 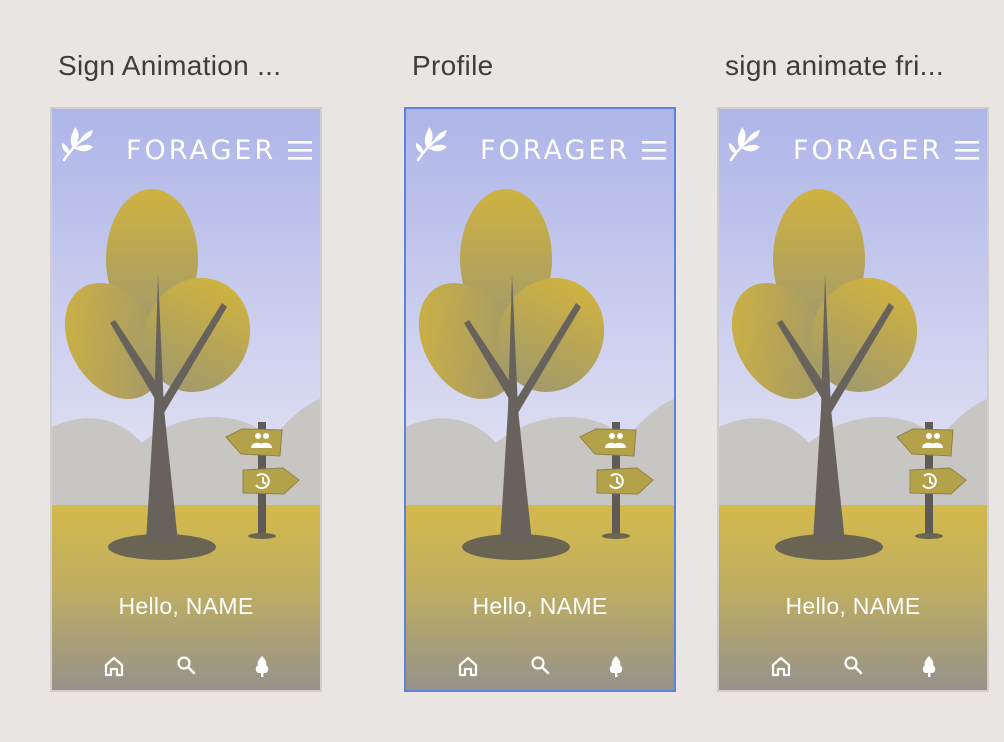 I want to click on artboard-title-profile: Profile, so click(x=452, y=66).